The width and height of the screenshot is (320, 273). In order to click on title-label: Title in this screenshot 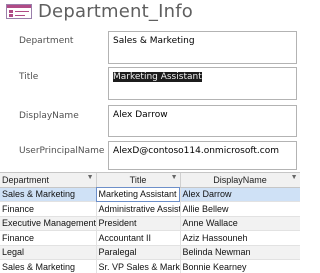, I will do `click(29, 77)`.